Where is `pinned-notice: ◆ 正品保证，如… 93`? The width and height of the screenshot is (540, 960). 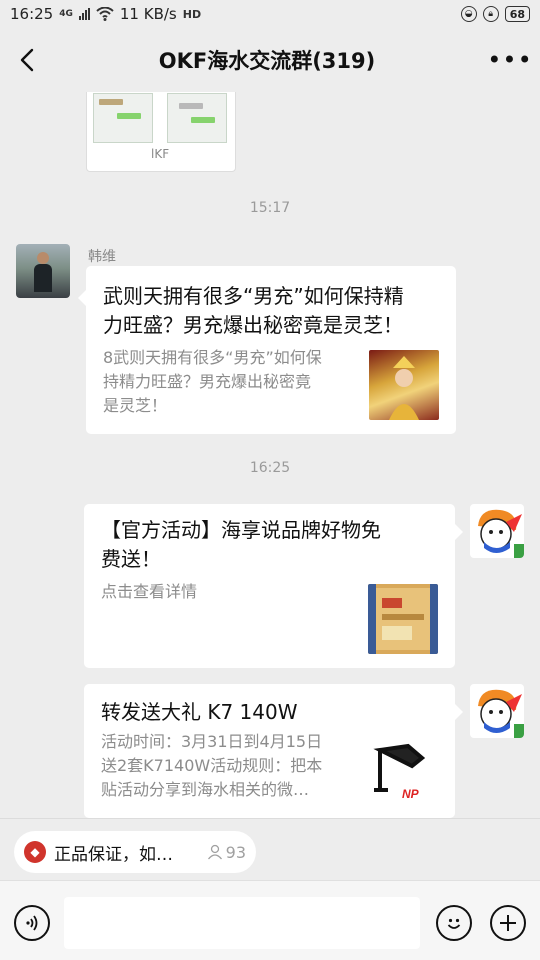 pinned-notice: ◆ 正品保证，如… 93 is located at coordinates (135, 852).